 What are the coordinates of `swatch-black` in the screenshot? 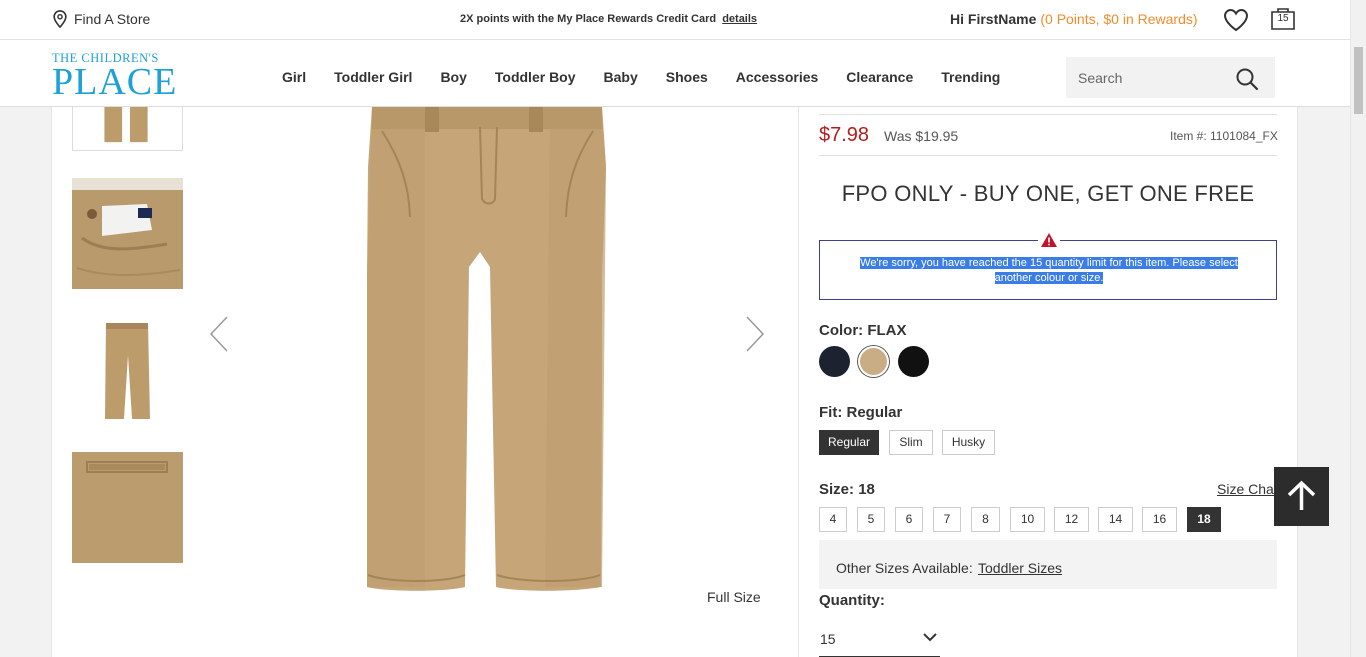 It's located at (913, 361).